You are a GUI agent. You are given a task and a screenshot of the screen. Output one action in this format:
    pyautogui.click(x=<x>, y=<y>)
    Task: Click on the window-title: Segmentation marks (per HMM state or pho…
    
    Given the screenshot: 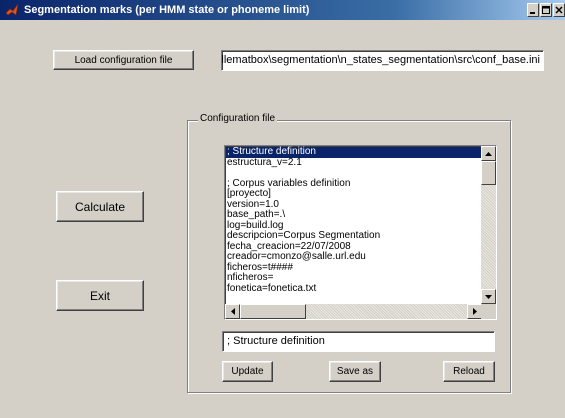 What is the action you would take?
    pyautogui.click(x=167, y=10)
    